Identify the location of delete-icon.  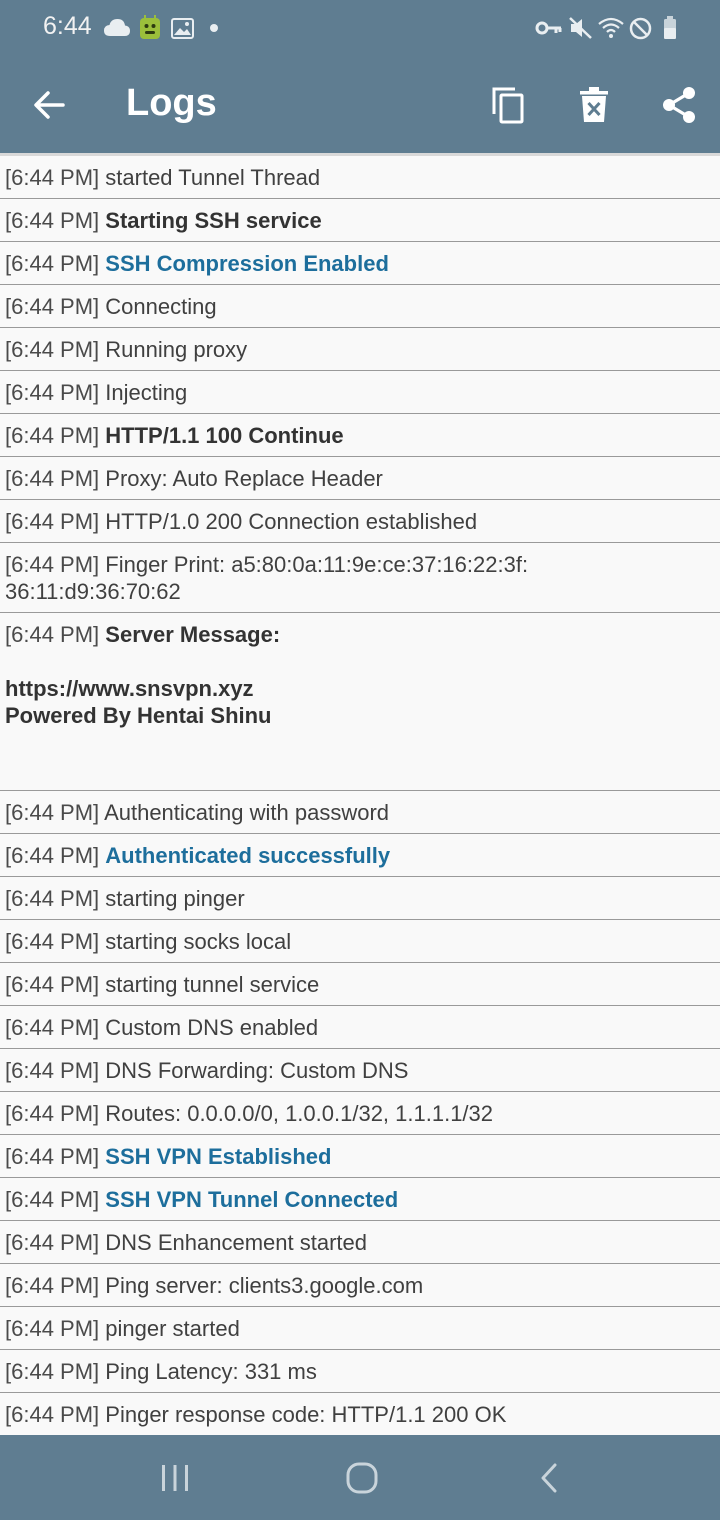
(594, 104).